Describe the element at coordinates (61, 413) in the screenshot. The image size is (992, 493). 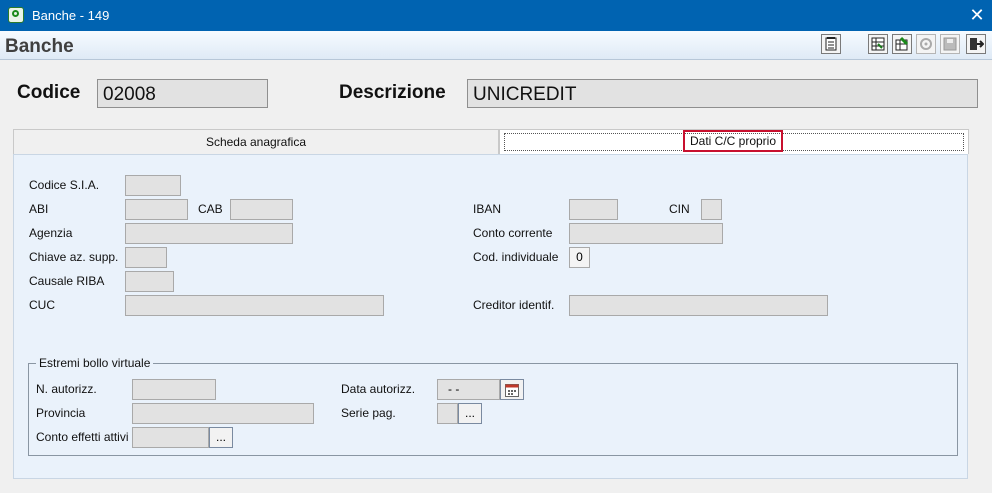
I see `provincia-label: Provincia` at that location.